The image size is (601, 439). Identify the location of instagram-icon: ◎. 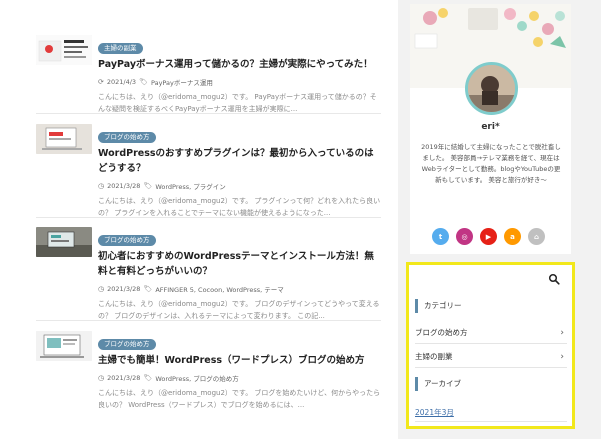
(464, 236).